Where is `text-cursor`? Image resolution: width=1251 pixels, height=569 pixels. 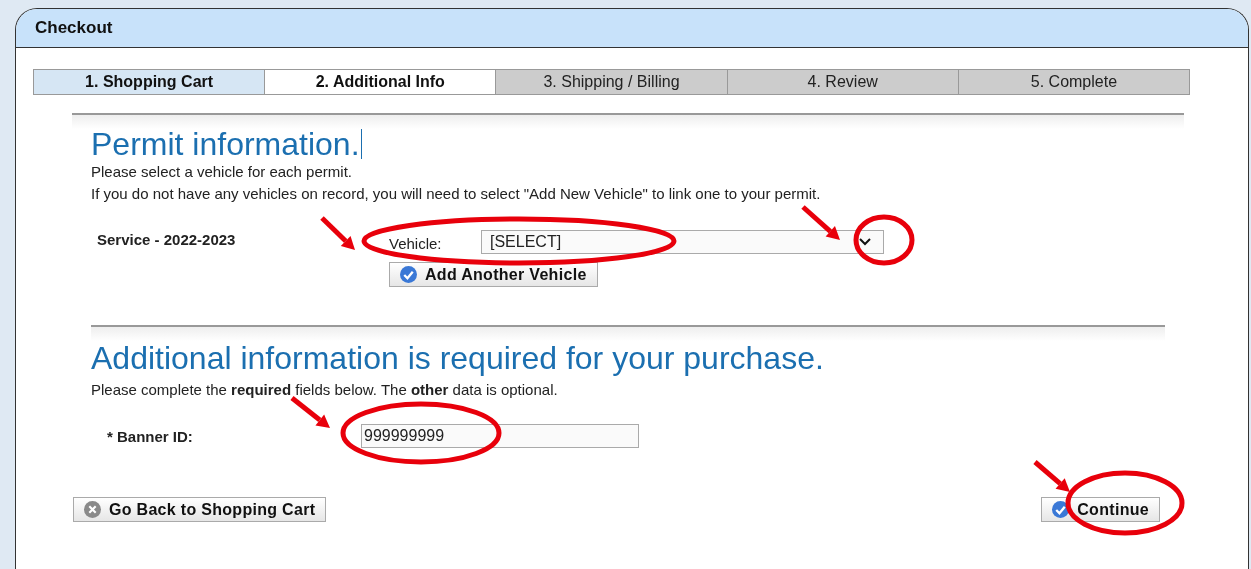 text-cursor is located at coordinates (361, 144).